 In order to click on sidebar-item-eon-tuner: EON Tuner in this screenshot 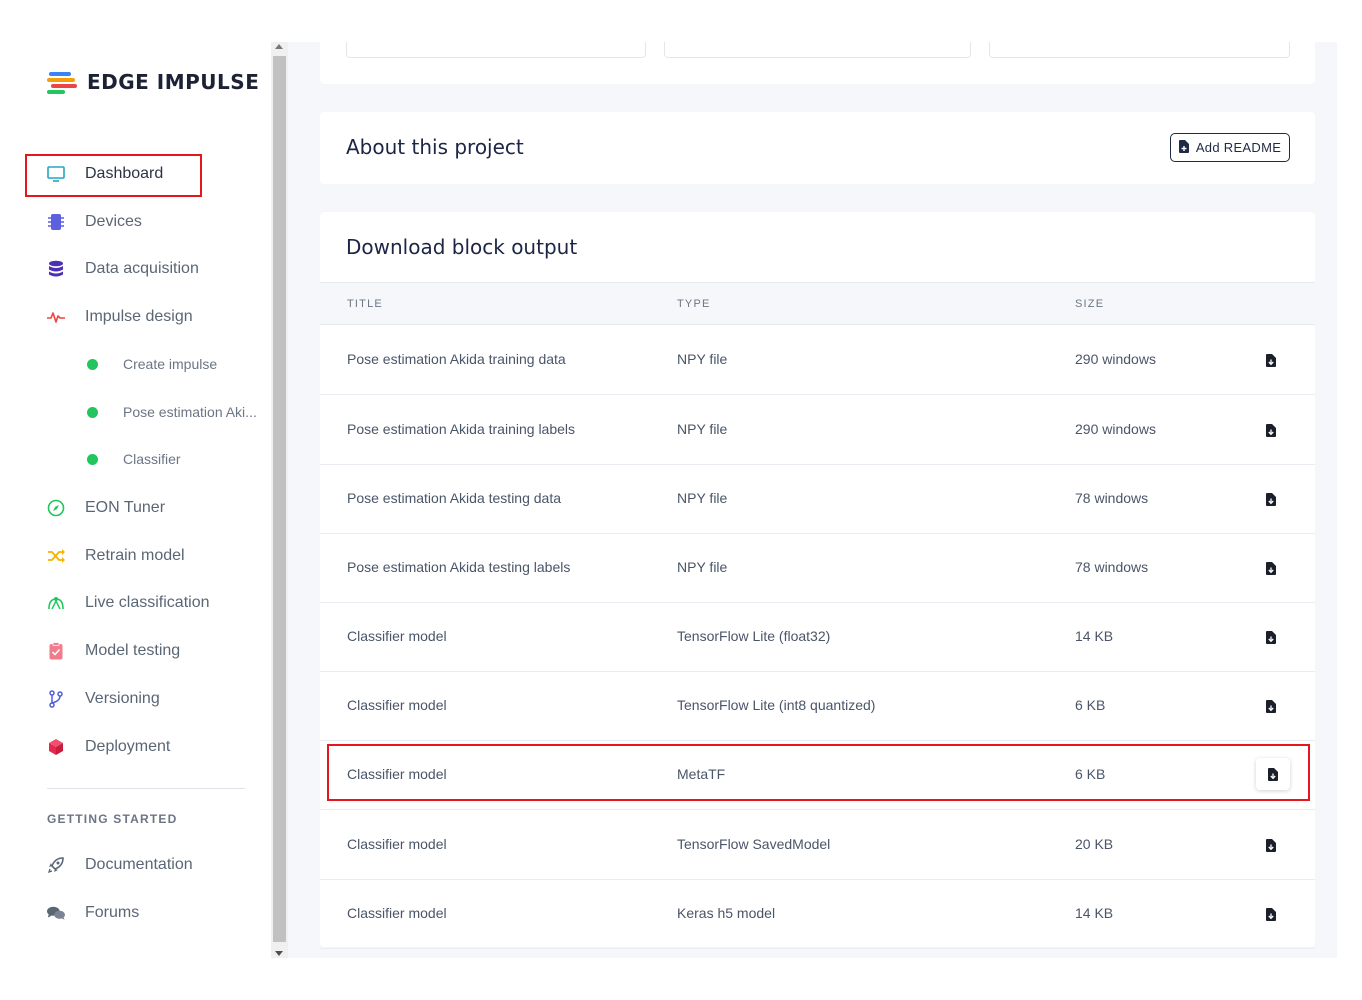, I will do `click(106, 508)`.